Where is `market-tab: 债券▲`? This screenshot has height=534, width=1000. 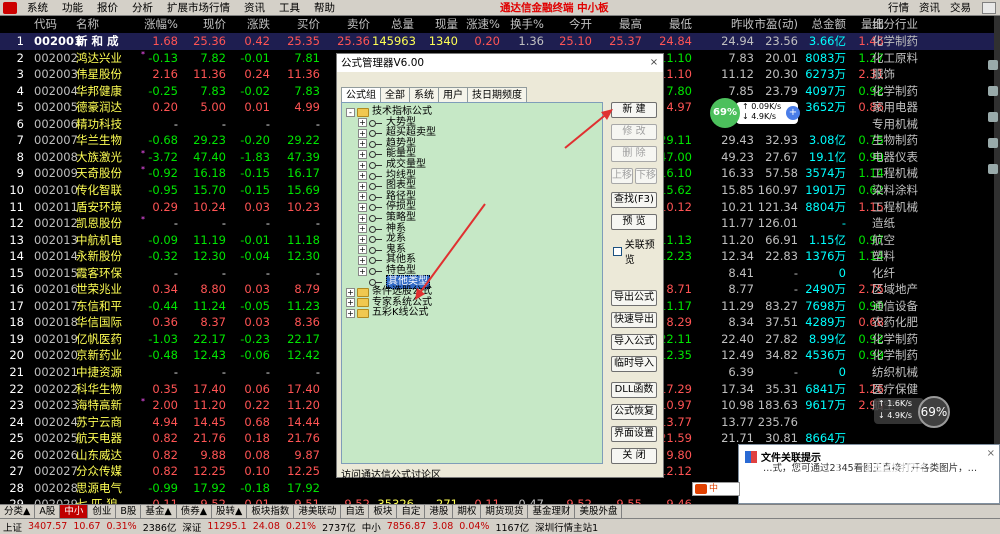
market-tab: 债券▲ is located at coordinates (194, 511).